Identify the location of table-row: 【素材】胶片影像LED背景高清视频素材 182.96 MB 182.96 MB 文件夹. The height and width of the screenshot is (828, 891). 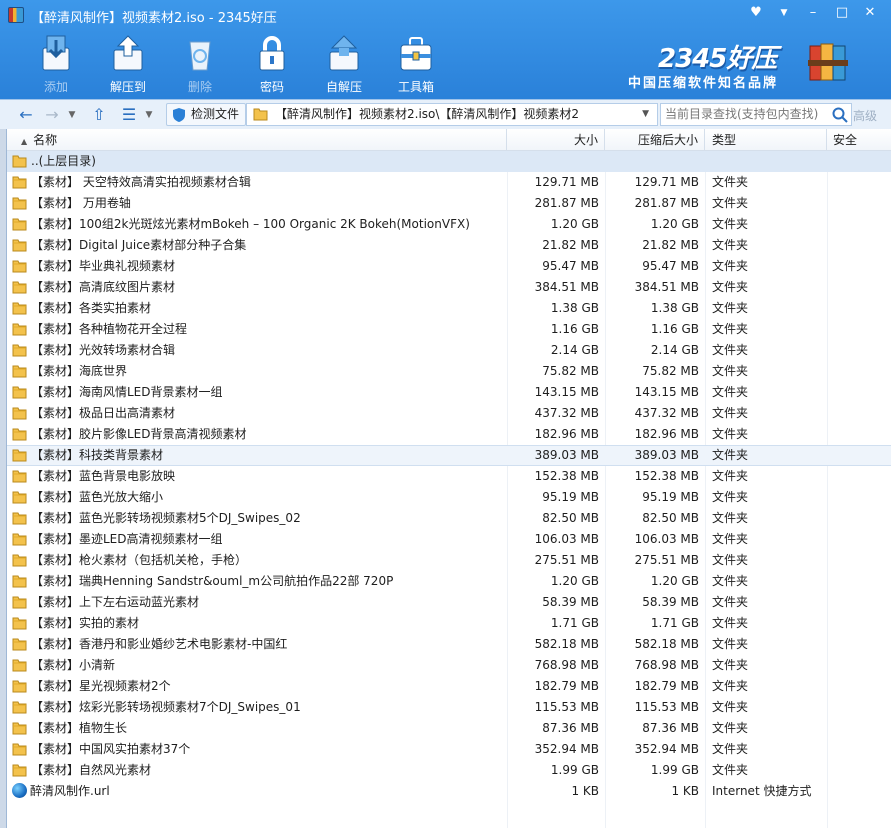
(449, 434).